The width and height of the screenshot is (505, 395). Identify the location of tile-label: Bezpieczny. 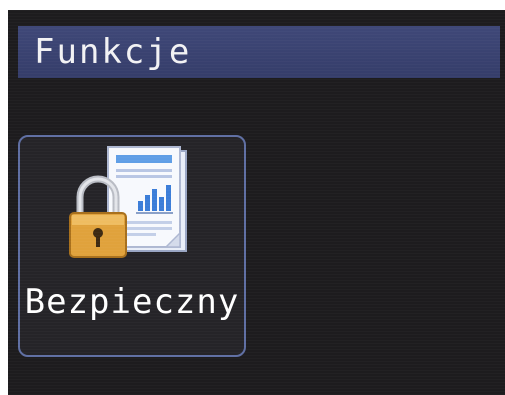
(132, 302).